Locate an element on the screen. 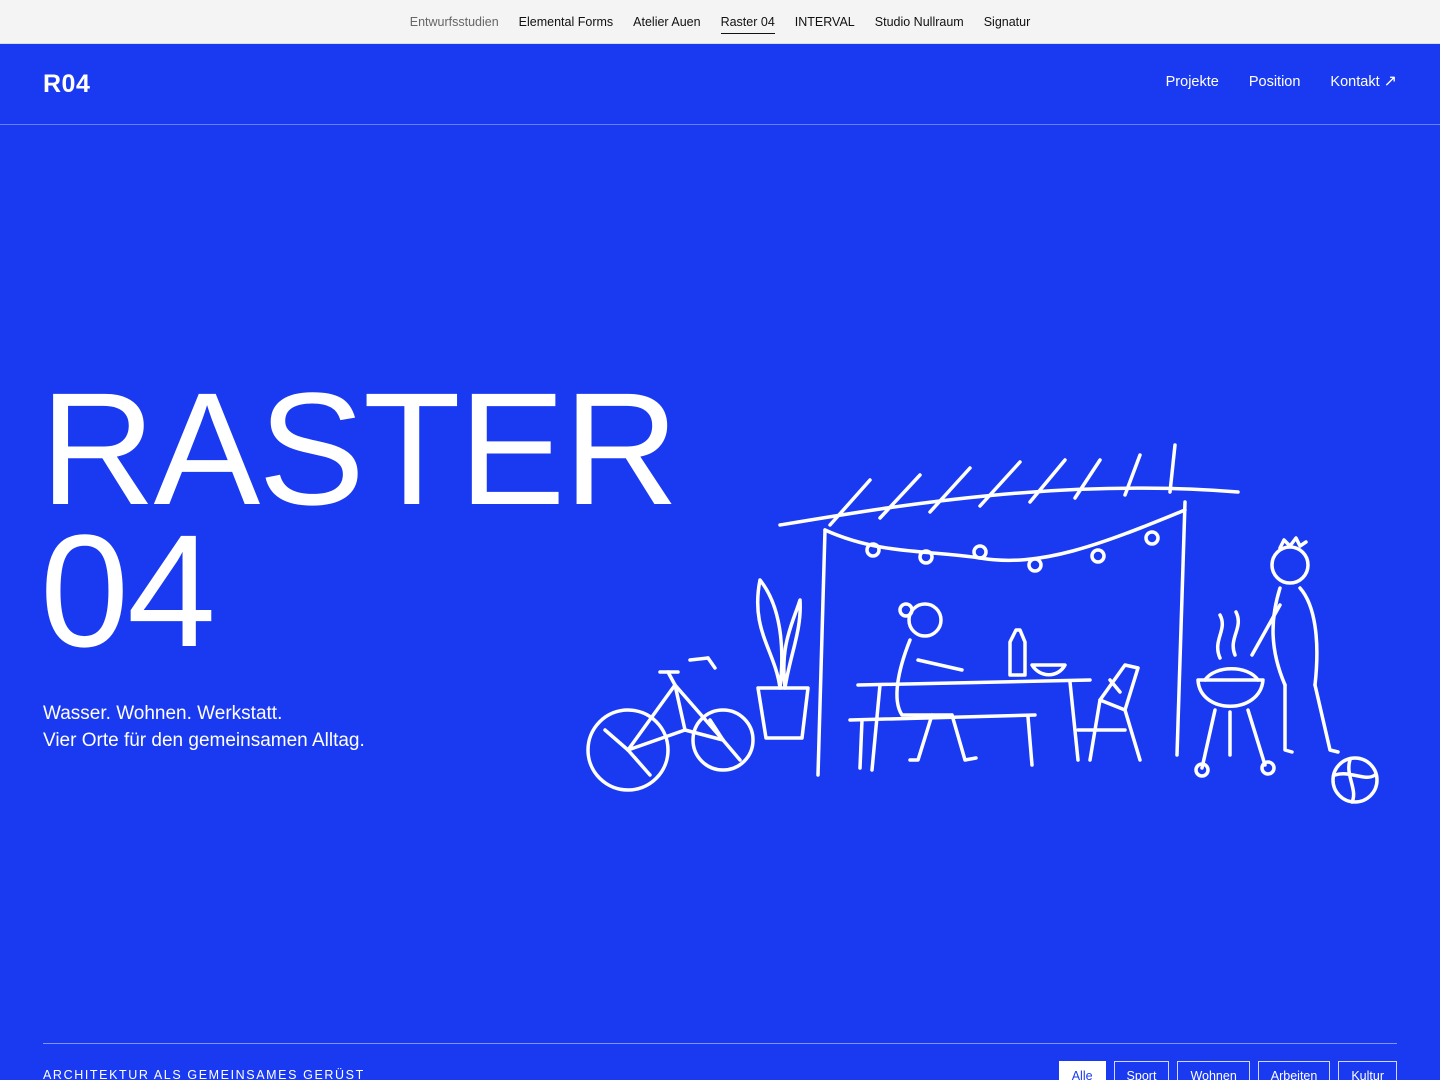 The height and width of the screenshot is (1080, 1440). switcher-link-interval: INTERVAL is located at coordinates (825, 22).